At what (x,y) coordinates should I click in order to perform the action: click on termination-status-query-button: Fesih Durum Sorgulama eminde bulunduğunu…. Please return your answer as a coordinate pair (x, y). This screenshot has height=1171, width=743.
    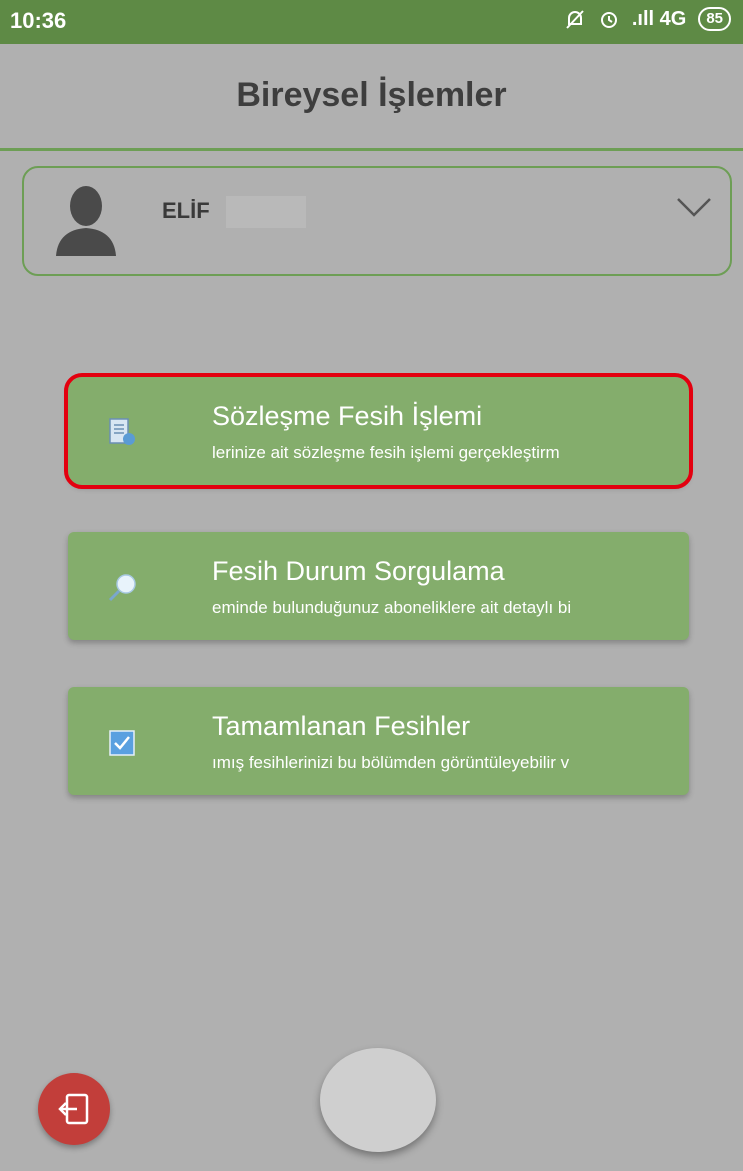
    Looking at the image, I should click on (378, 586).